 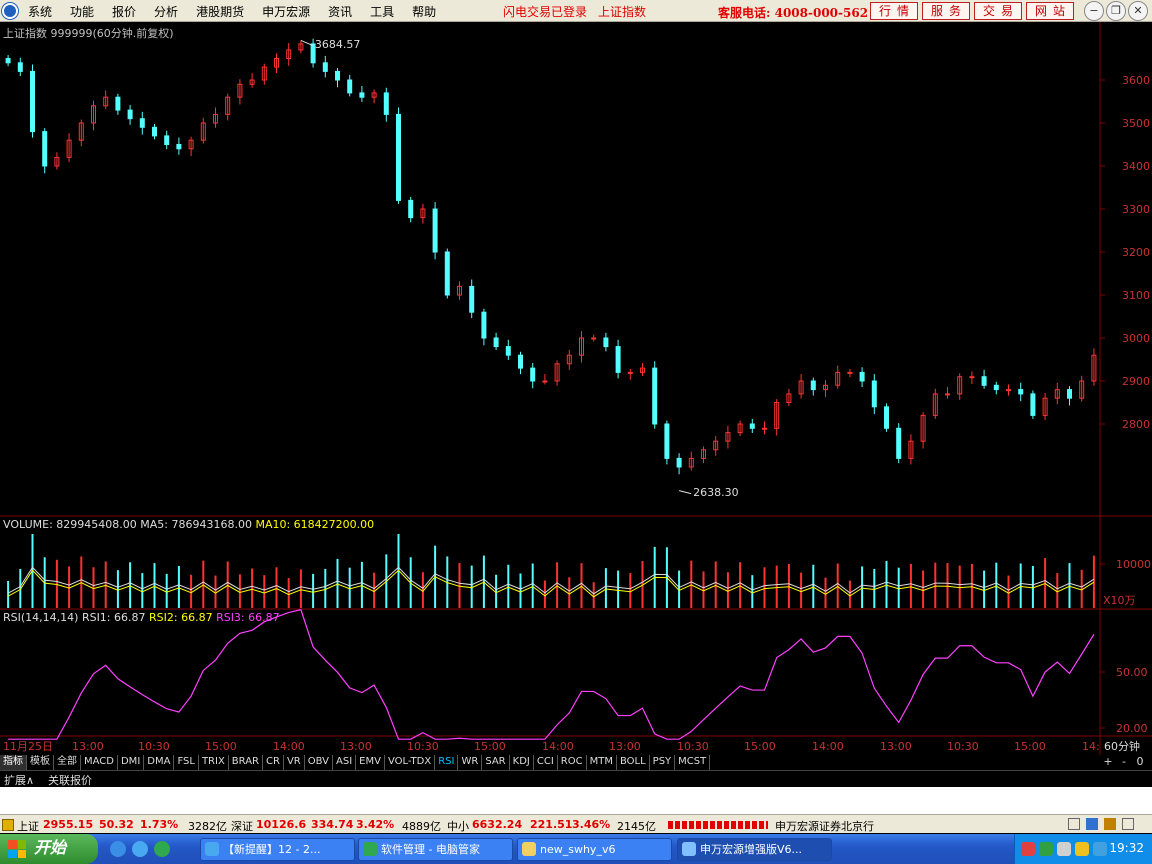 I want to click on tab-cr: CR, so click(x=273, y=762).